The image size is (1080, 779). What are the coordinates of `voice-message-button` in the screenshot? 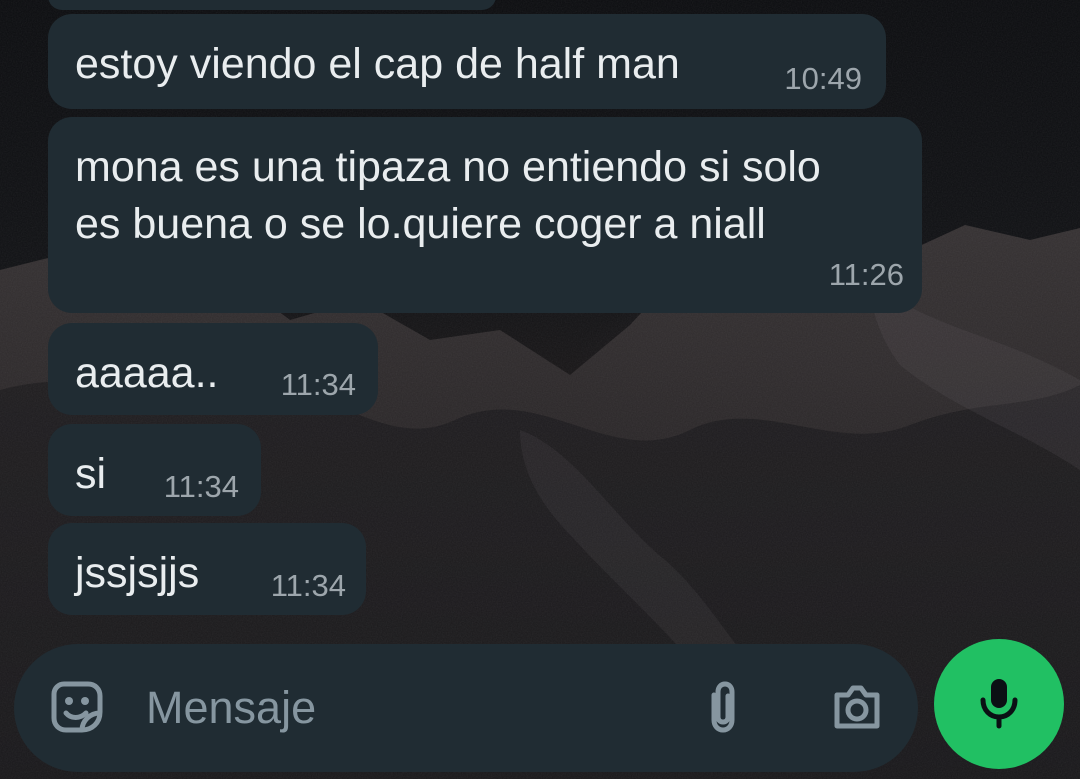 It's located at (999, 704).